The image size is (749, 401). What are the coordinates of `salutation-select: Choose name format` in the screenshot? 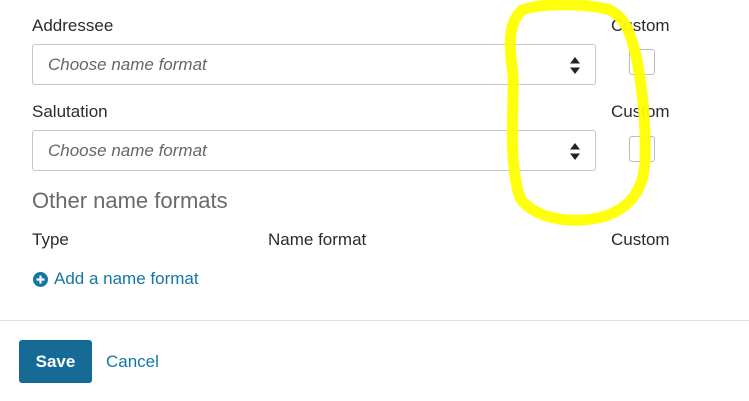 It's located at (314, 150).